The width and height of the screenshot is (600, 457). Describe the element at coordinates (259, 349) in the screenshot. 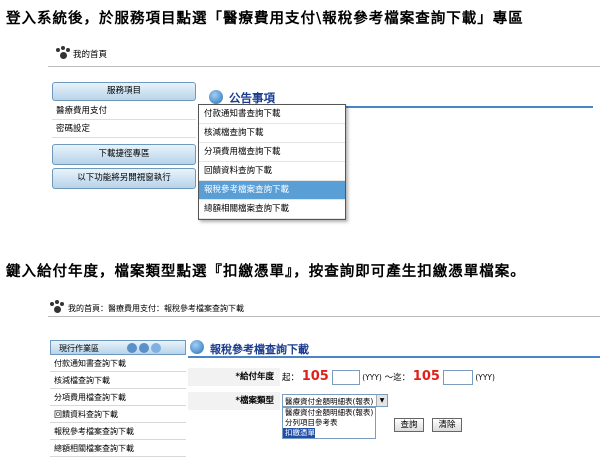

I see `page-title: 報稅參考檔查詢下載` at that location.